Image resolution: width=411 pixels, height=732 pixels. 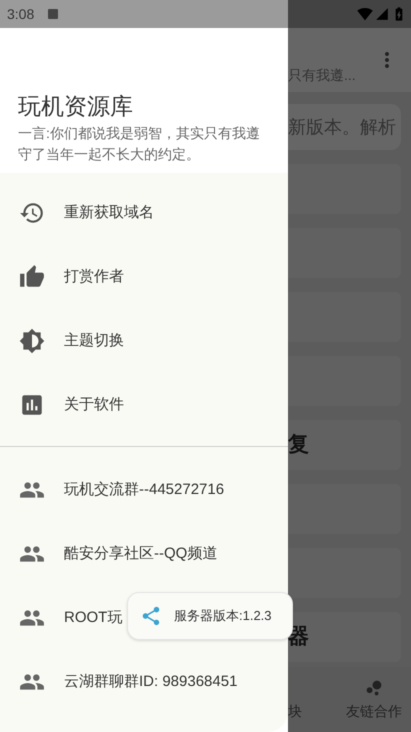 What do you see at coordinates (144, 554) in the screenshot?
I see `group-item: 酷安分享社区--QQ频道` at bounding box center [144, 554].